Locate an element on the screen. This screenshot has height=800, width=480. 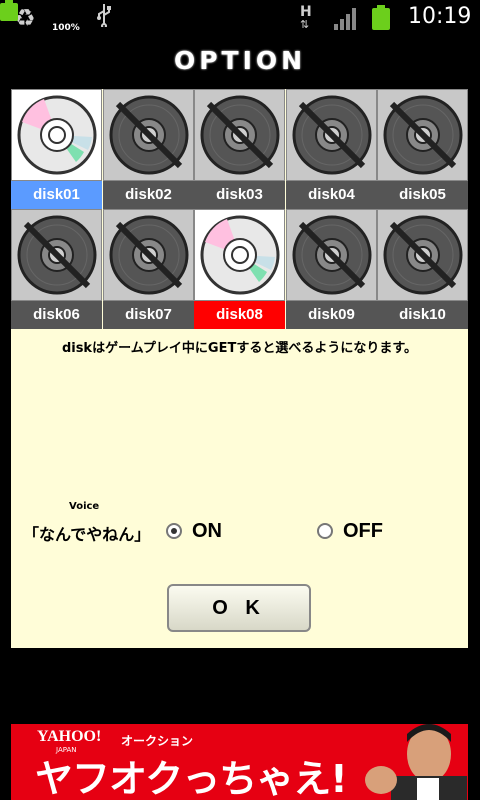
voice-off-radio: OFF is located at coordinates (350, 531).